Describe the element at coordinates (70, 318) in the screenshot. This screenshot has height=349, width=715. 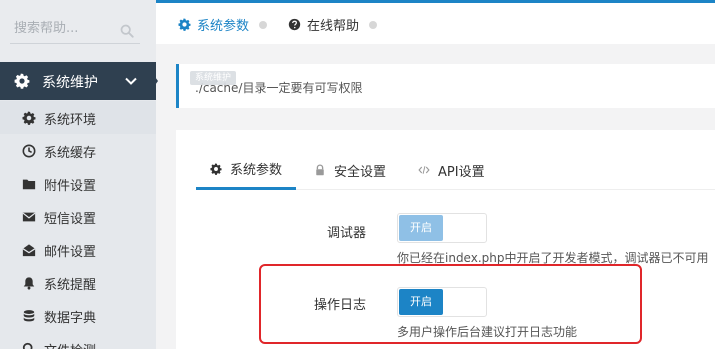
I see `sidebar-item-label: 数据字典` at that location.